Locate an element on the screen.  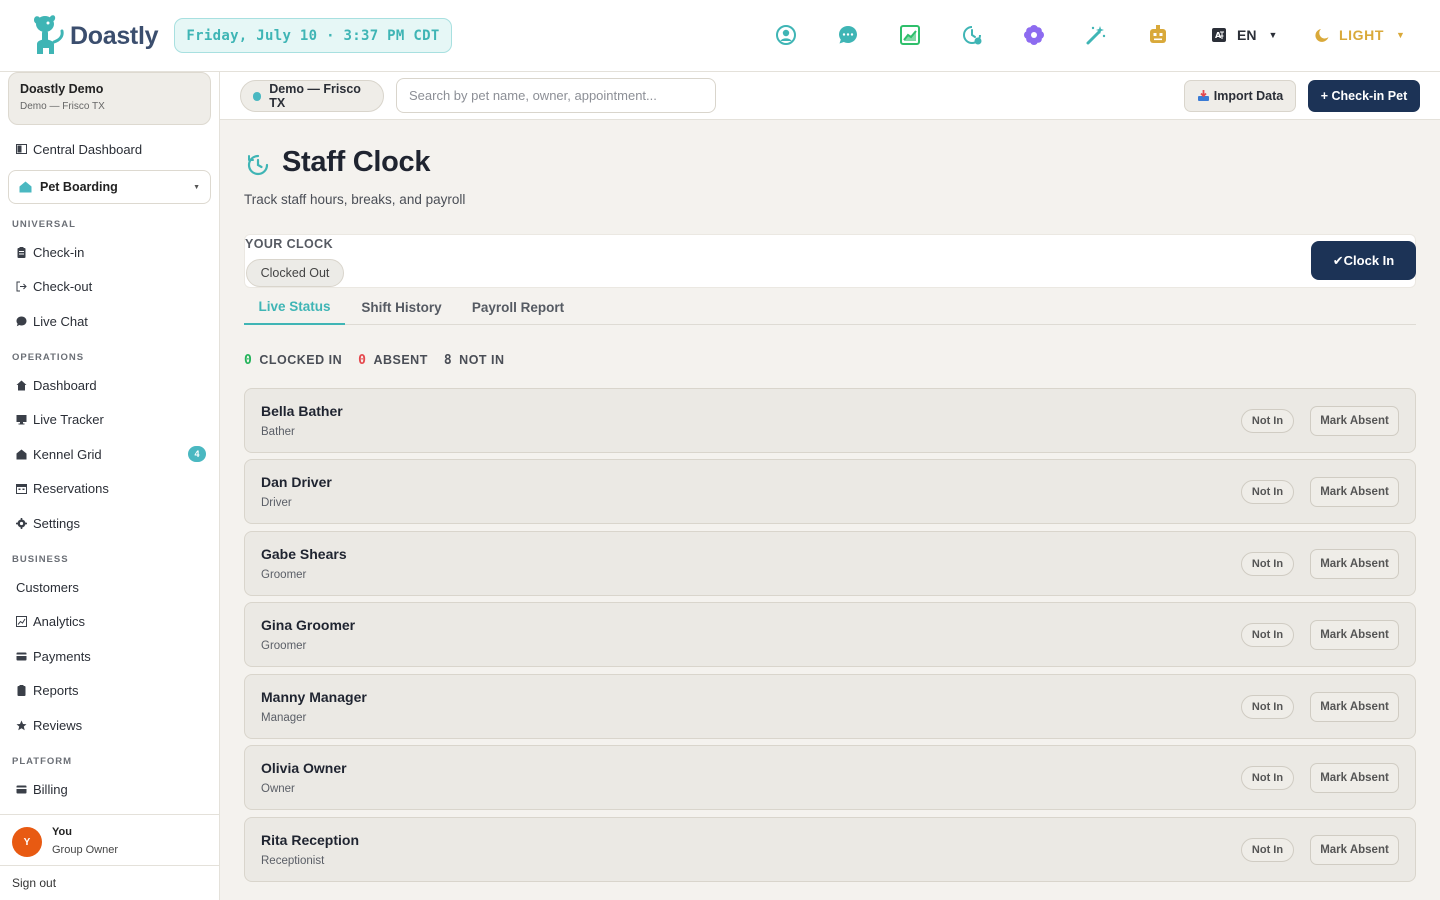
absent-number: 0 is located at coordinates (362, 360).